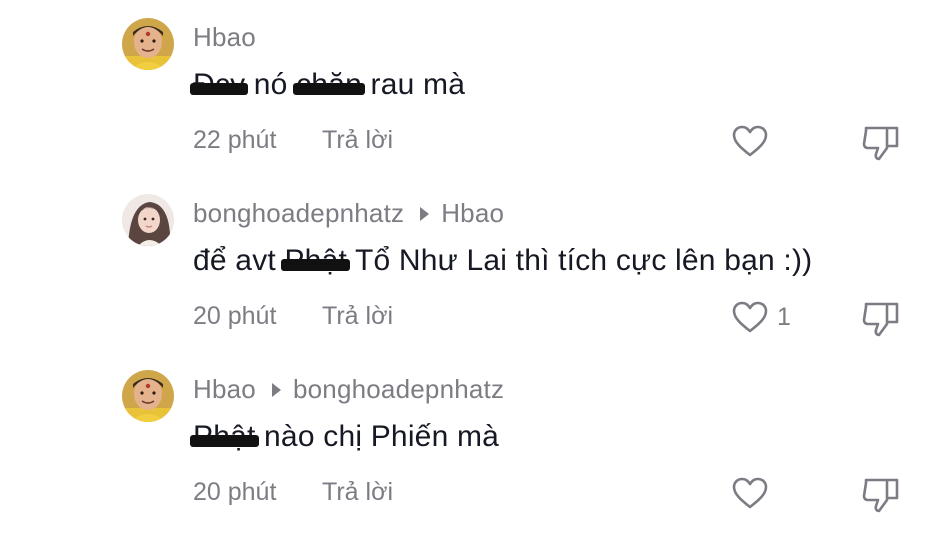 The image size is (938, 540). Describe the element at coordinates (413, 84) in the screenshot. I see `comment-text-part: rau mà` at that location.